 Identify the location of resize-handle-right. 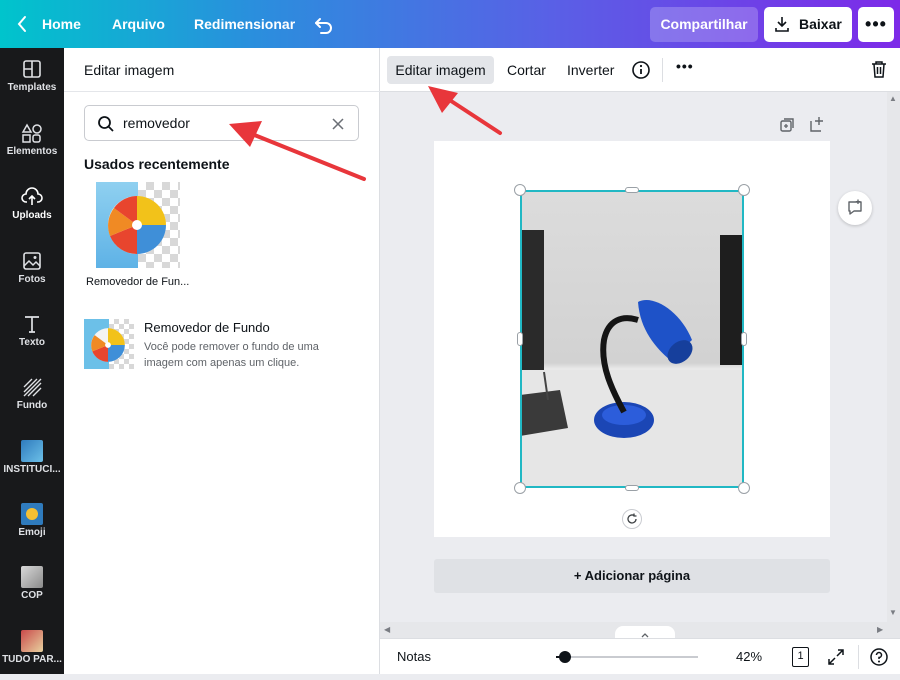
(744, 339).